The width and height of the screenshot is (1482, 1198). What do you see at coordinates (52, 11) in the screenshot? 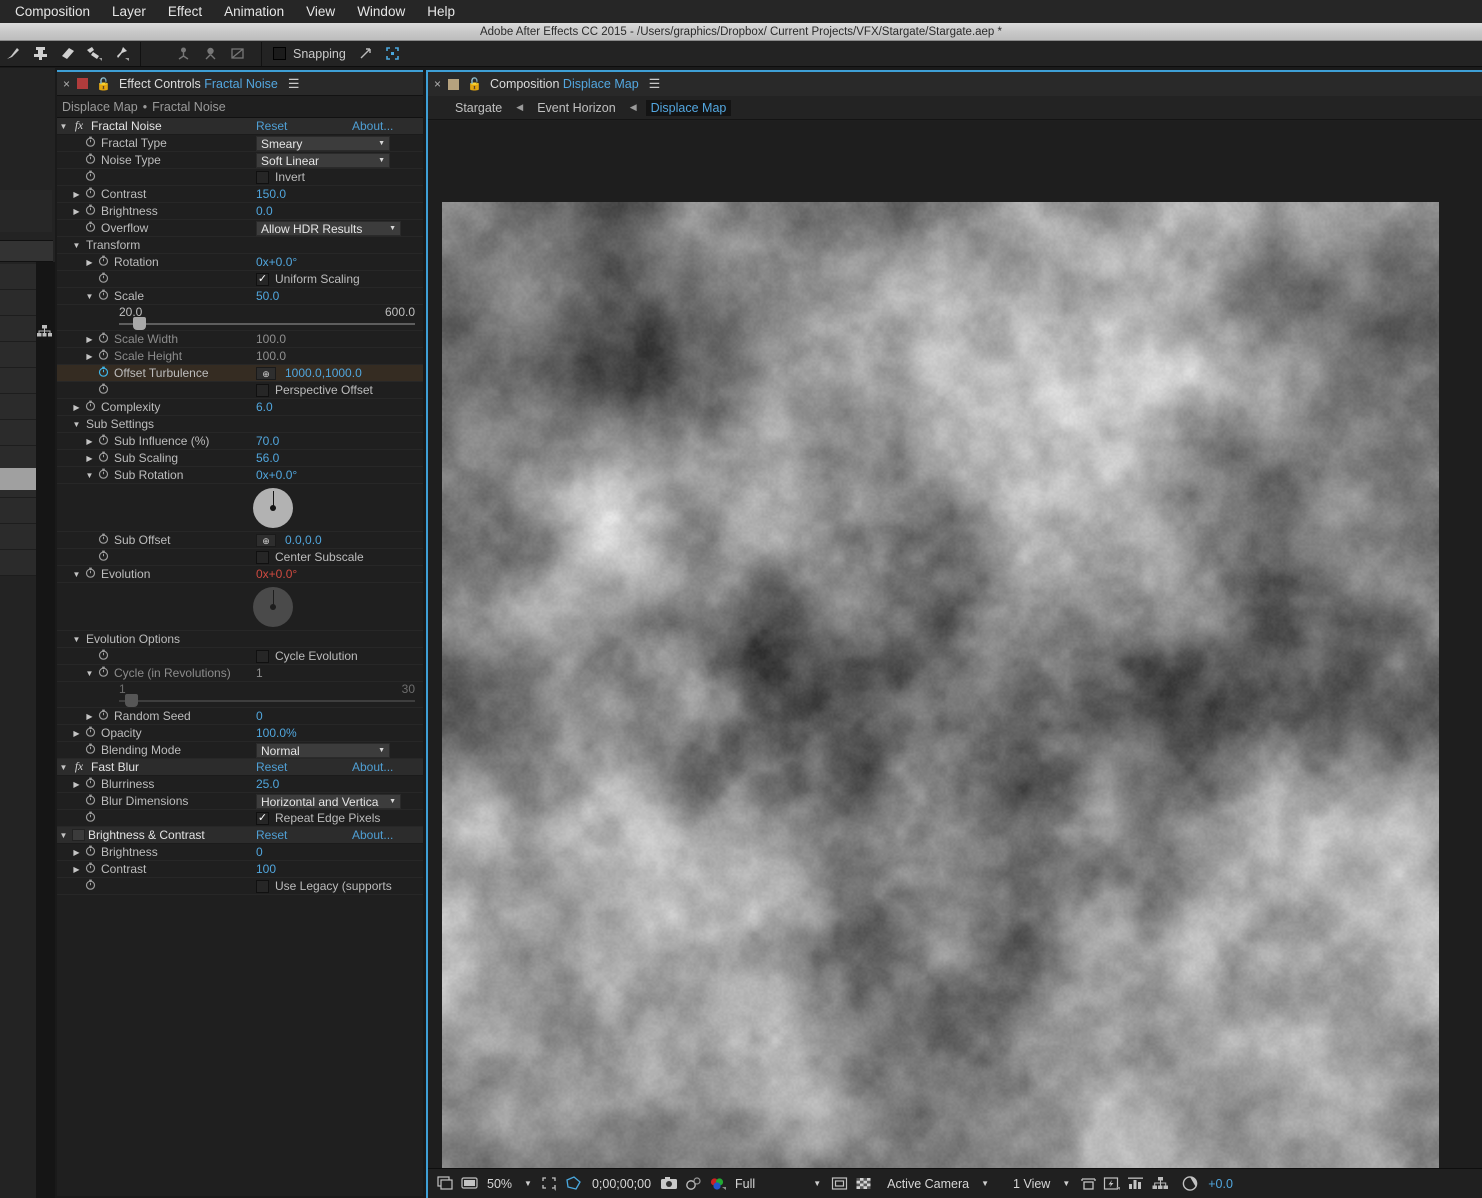
I see `menu-item-composition: Composition` at bounding box center [52, 11].